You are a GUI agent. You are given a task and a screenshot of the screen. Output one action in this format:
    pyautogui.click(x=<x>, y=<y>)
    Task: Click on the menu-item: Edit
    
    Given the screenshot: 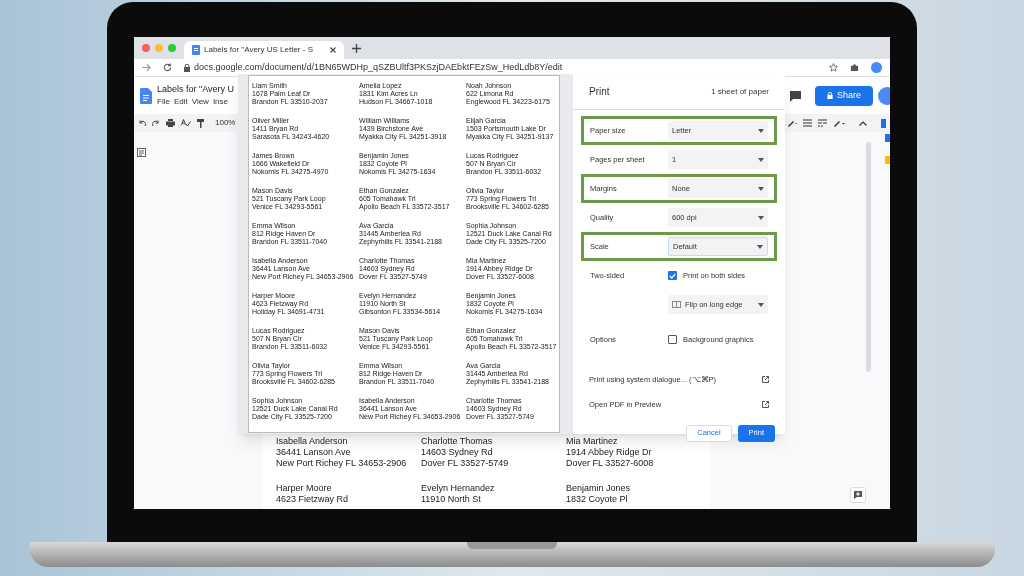 What is the action you would take?
    pyautogui.click(x=180, y=102)
    